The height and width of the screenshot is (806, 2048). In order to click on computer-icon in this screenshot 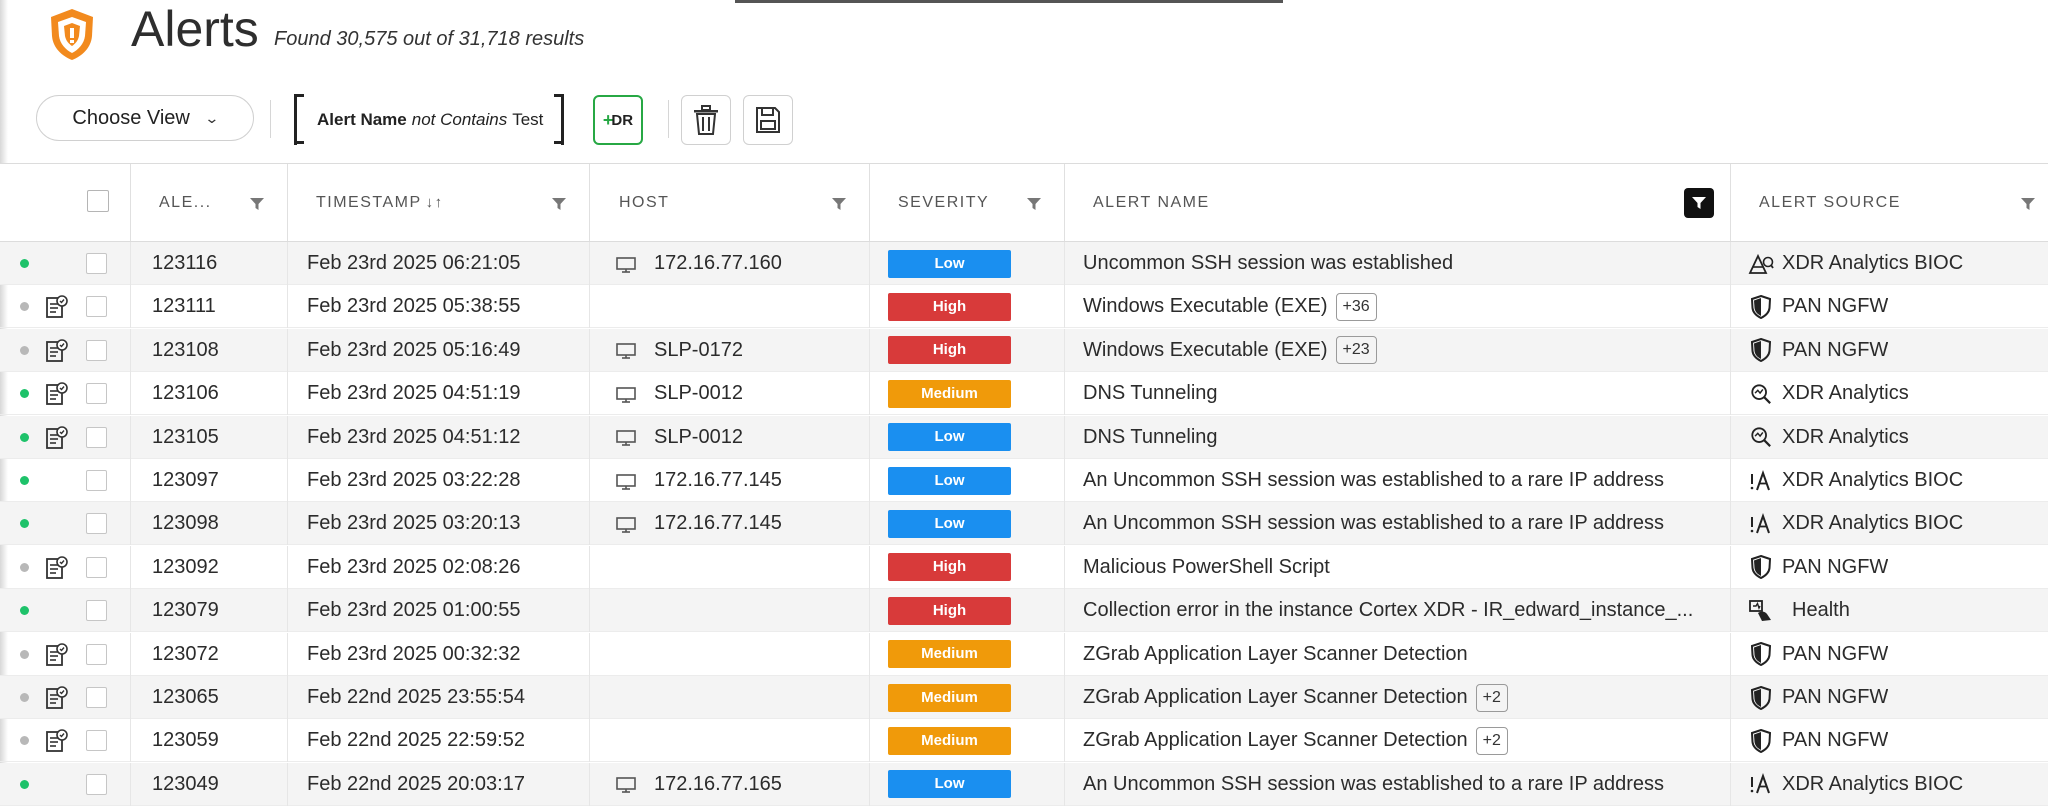, I will do `click(626, 785)`.